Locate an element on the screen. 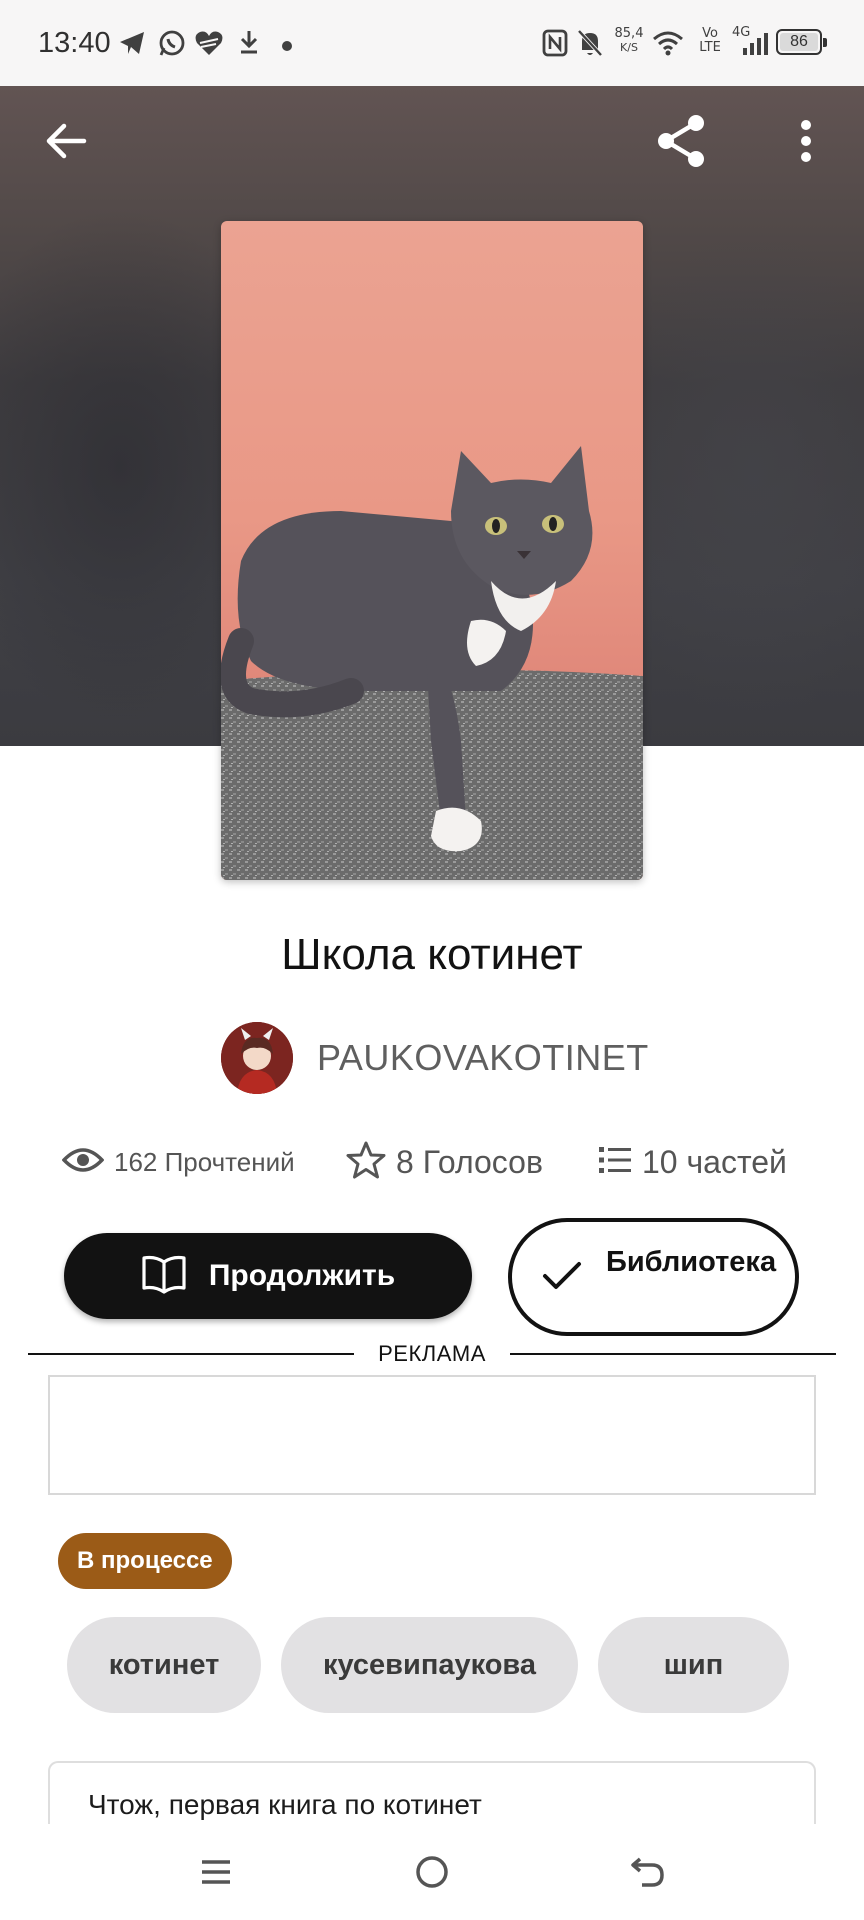 The height and width of the screenshot is (1920, 864). system-back-button is located at coordinates (648, 1874).